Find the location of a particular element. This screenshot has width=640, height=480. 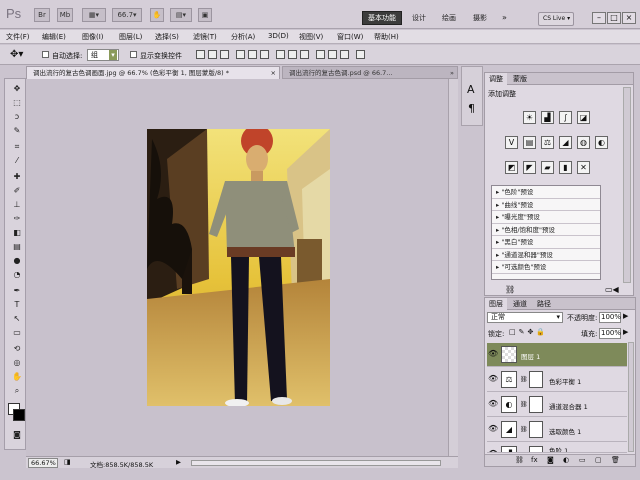

distribute-hcenter-icon is located at coordinates (332, 54).